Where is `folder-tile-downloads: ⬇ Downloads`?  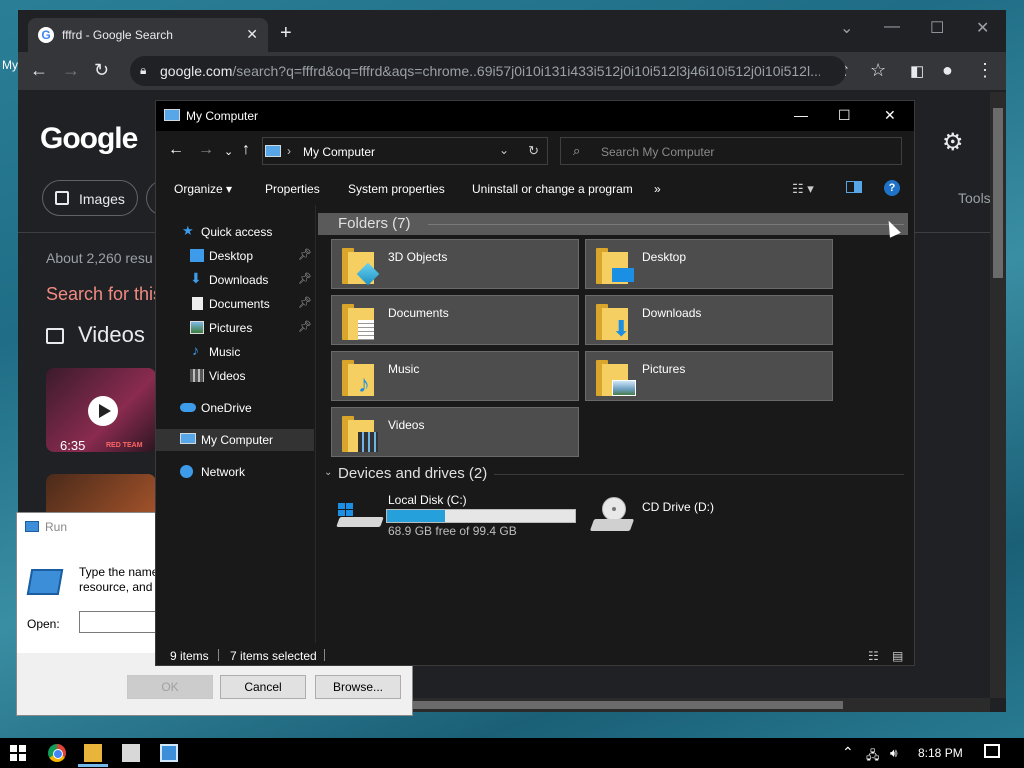
folder-tile-downloads: ⬇ Downloads is located at coordinates (709, 320).